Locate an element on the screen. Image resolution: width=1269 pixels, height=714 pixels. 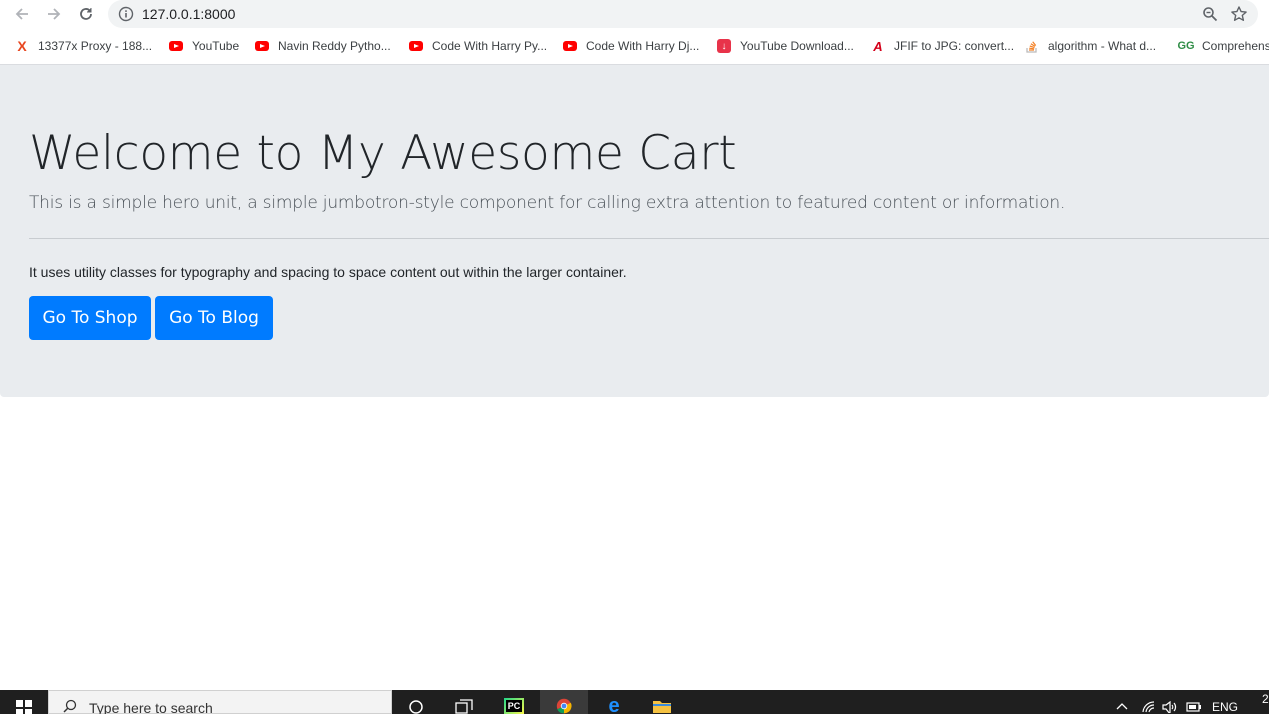
download-icon: ↓ is located at coordinates (724, 46).